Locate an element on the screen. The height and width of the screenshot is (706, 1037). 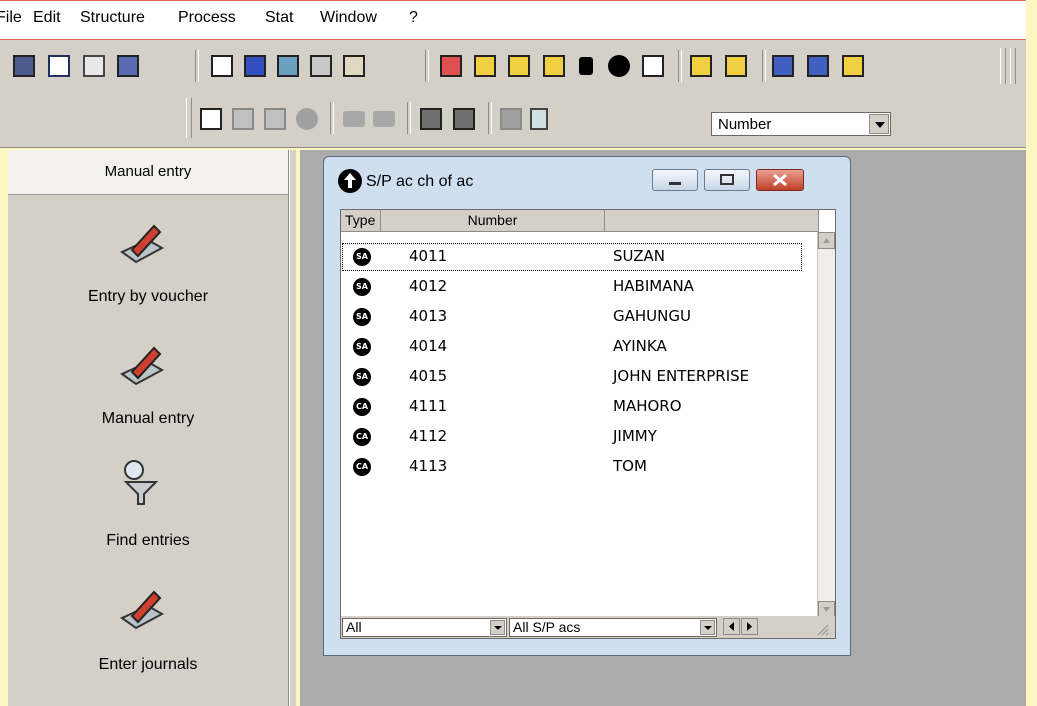
menu-stat: Stat is located at coordinates (279, 18).